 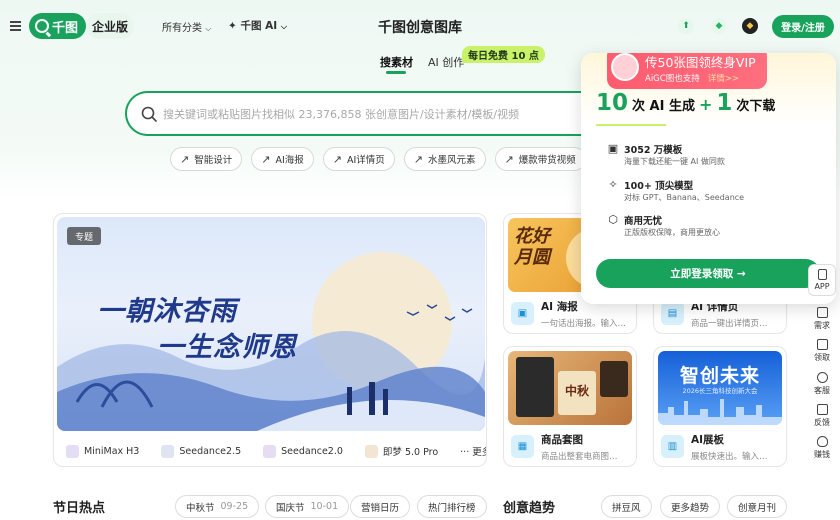 I want to click on festival-mid-autumn: 中秋节 09-25, so click(x=217, y=506).